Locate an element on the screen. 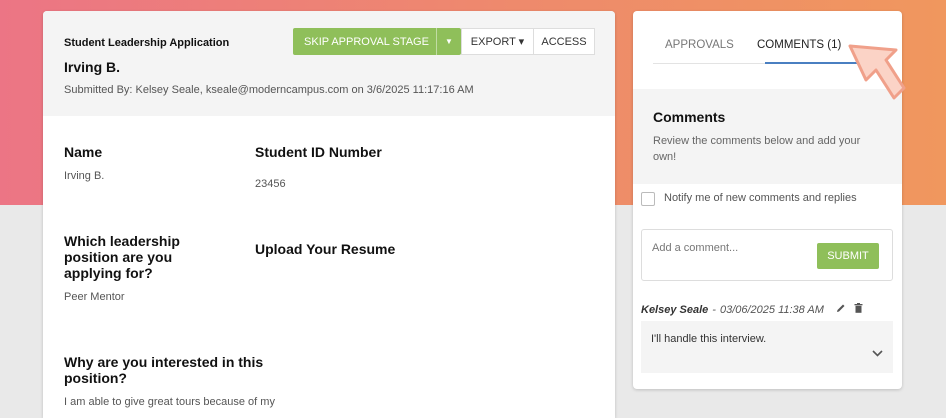  student-id-label: Student ID Number is located at coordinates (318, 152).